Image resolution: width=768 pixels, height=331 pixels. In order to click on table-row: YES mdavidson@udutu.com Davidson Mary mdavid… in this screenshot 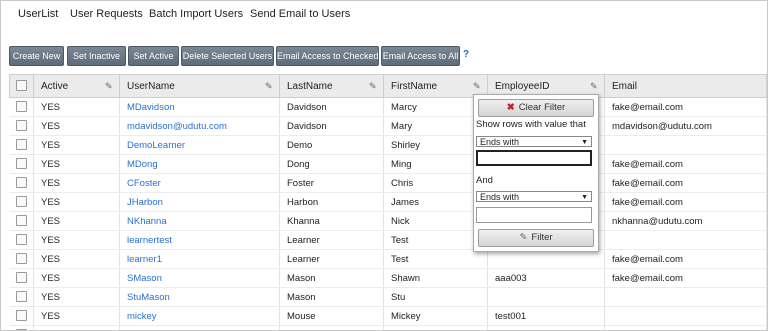, I will do `click(388, 126)`.